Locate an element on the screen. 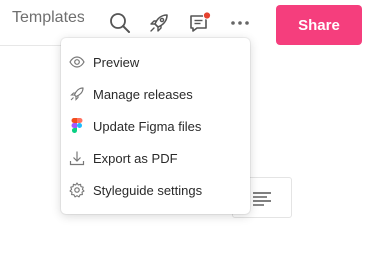 This screenshot has height=254, width=371. comments-button is located at coordinates (200, 23).